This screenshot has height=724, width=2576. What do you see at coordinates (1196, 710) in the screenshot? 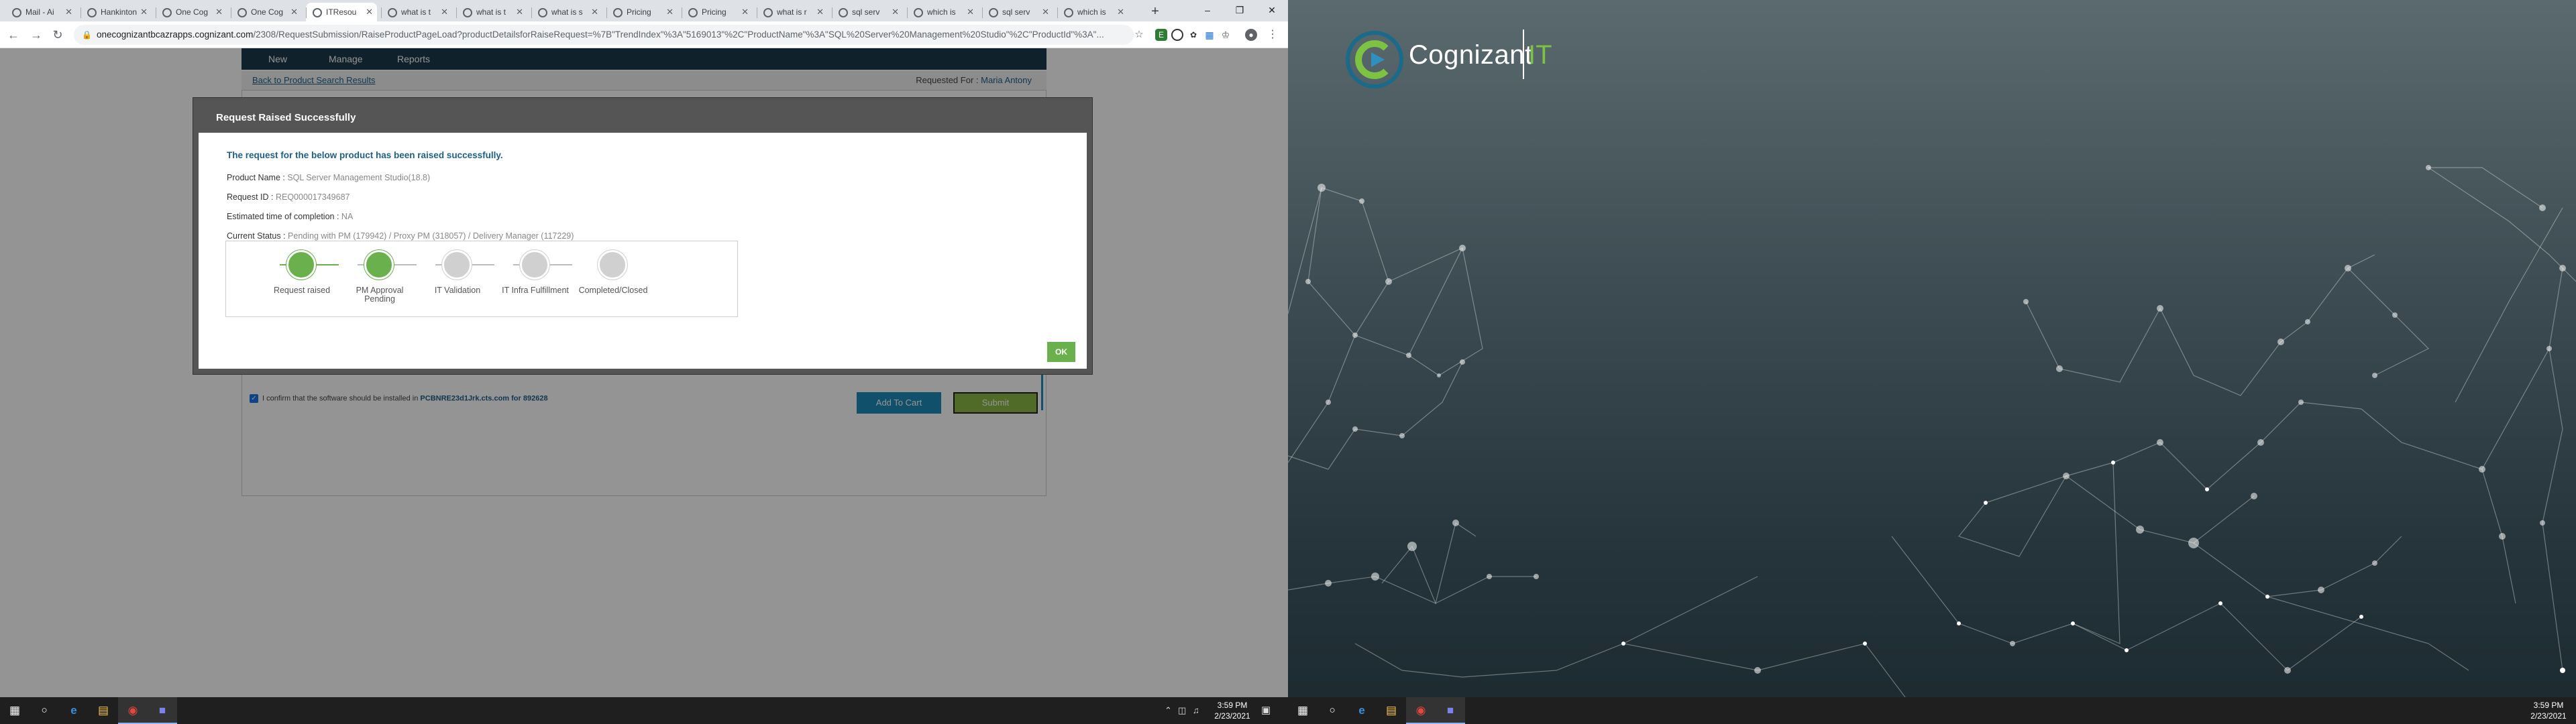
I see `volume-icon: ♫` at bounding box center [1196, 710].